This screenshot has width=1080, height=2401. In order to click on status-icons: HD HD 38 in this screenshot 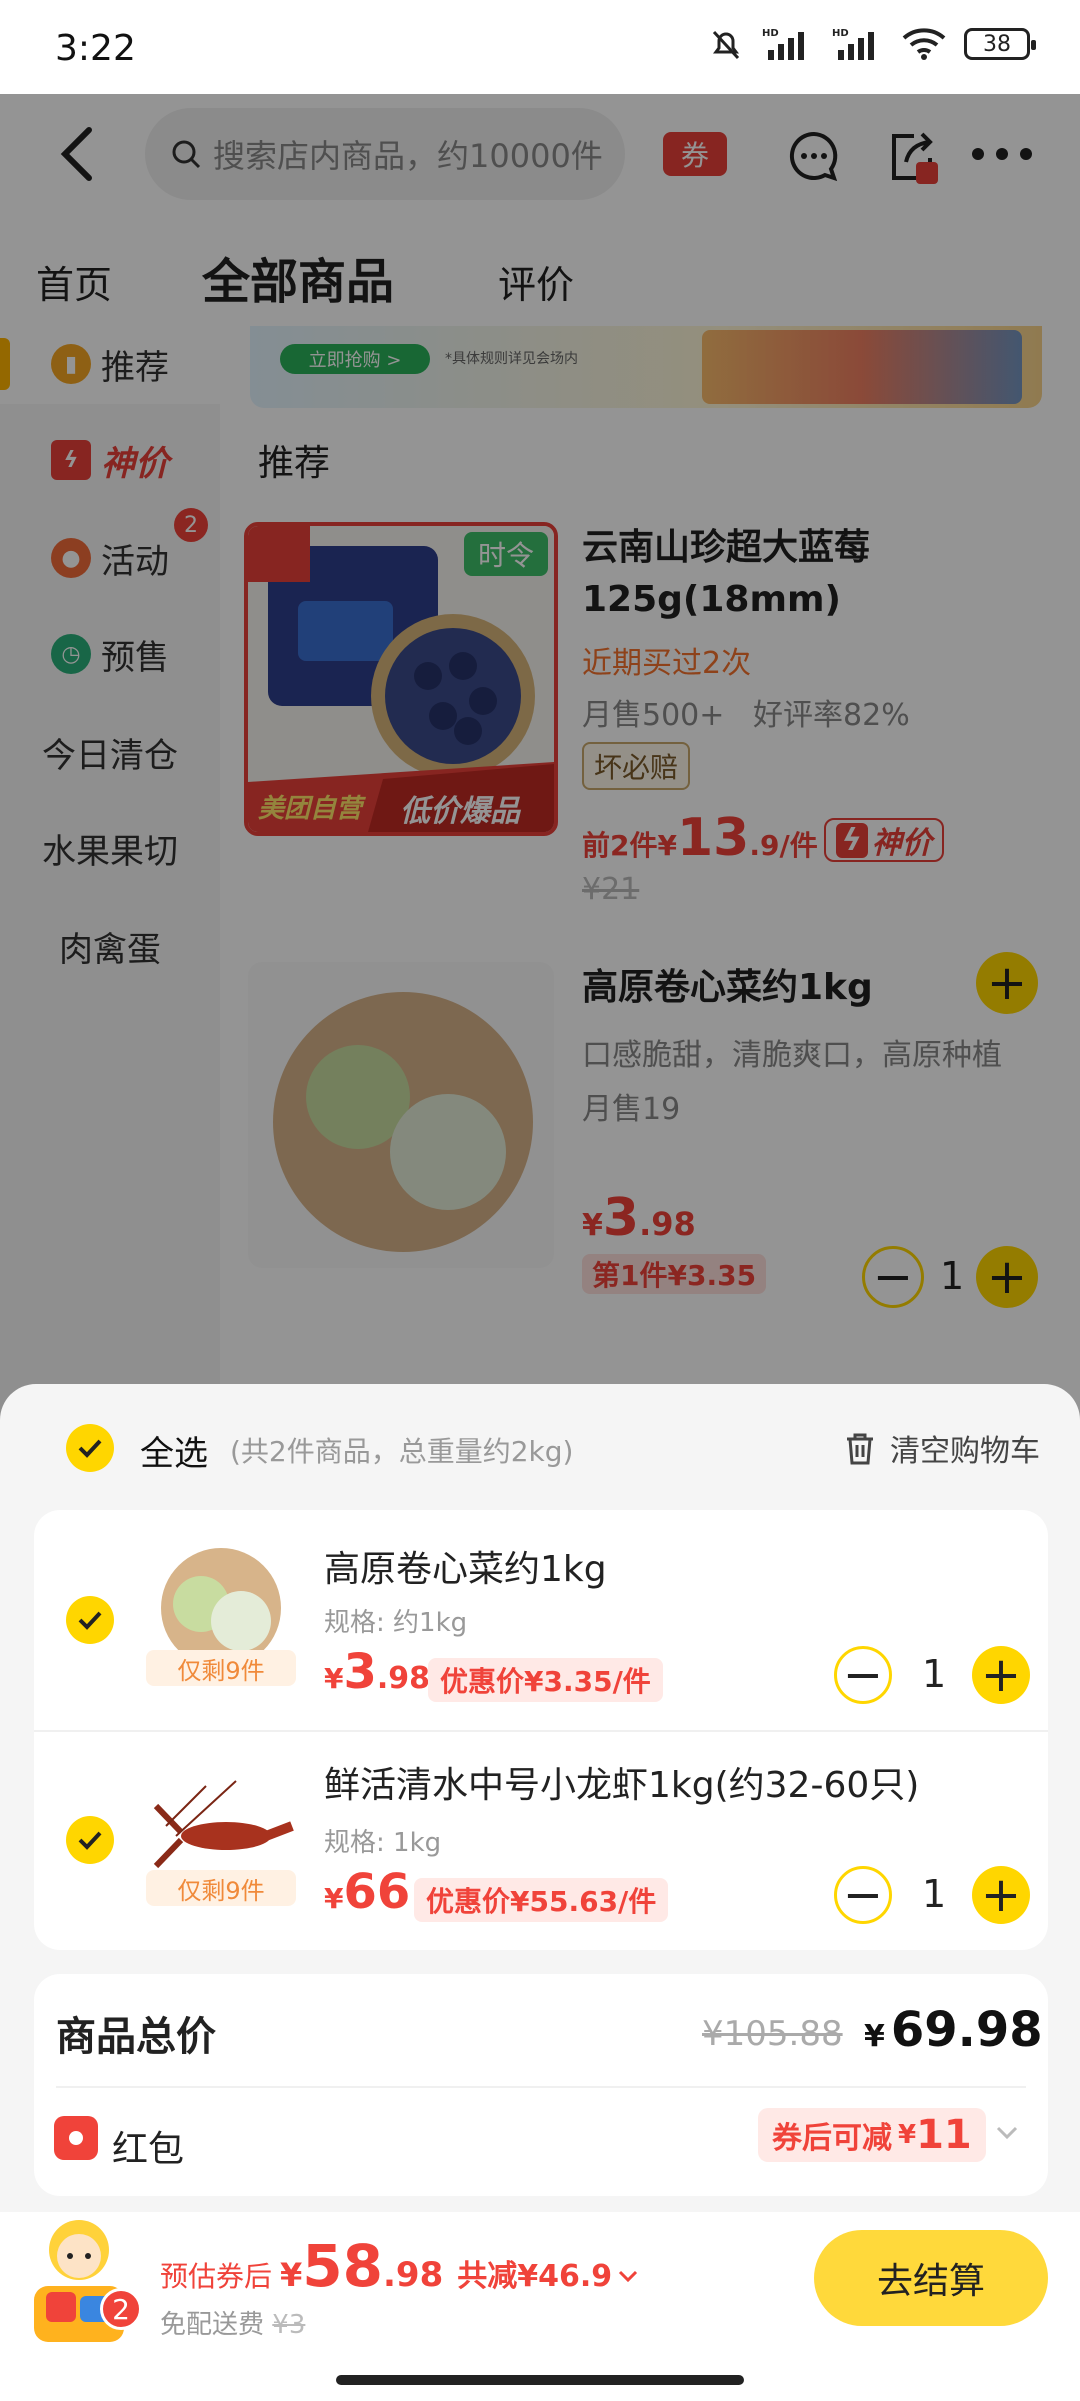, I will do `click(872, 44)`.